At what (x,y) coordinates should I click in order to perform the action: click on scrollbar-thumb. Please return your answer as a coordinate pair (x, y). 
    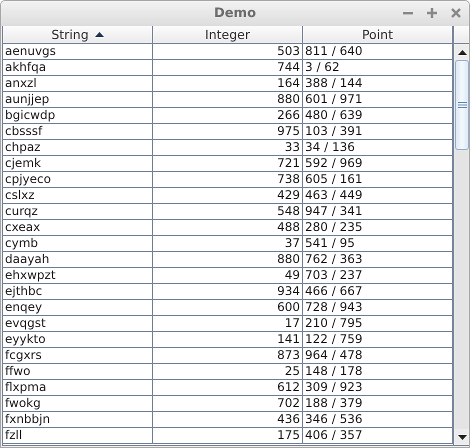
    Looking at the image, I should click on (462, 105).